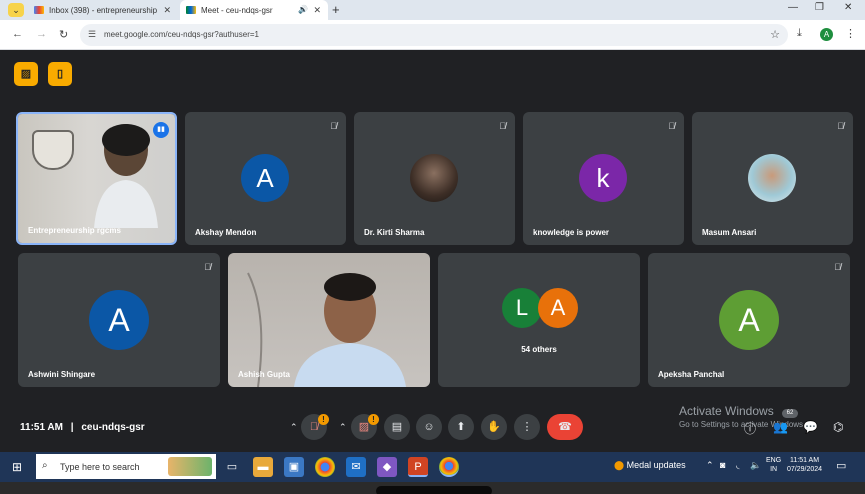  Describe the element at coordinates (303, 9) in the screenshot. I see `speaker-icon: 🔊` at that location.